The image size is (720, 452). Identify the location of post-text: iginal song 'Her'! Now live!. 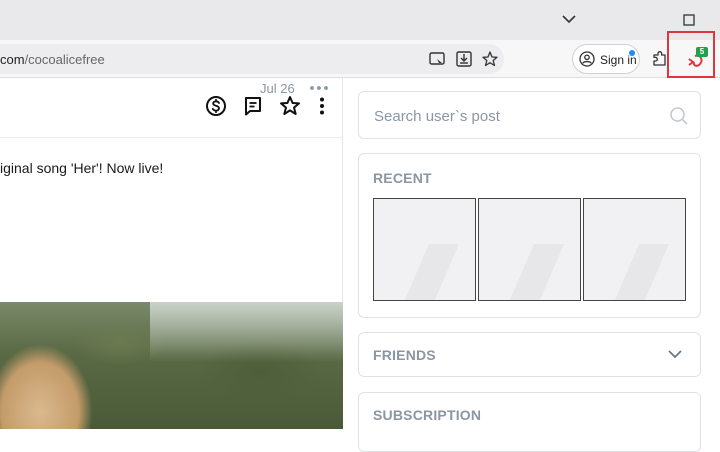
(82, 168).